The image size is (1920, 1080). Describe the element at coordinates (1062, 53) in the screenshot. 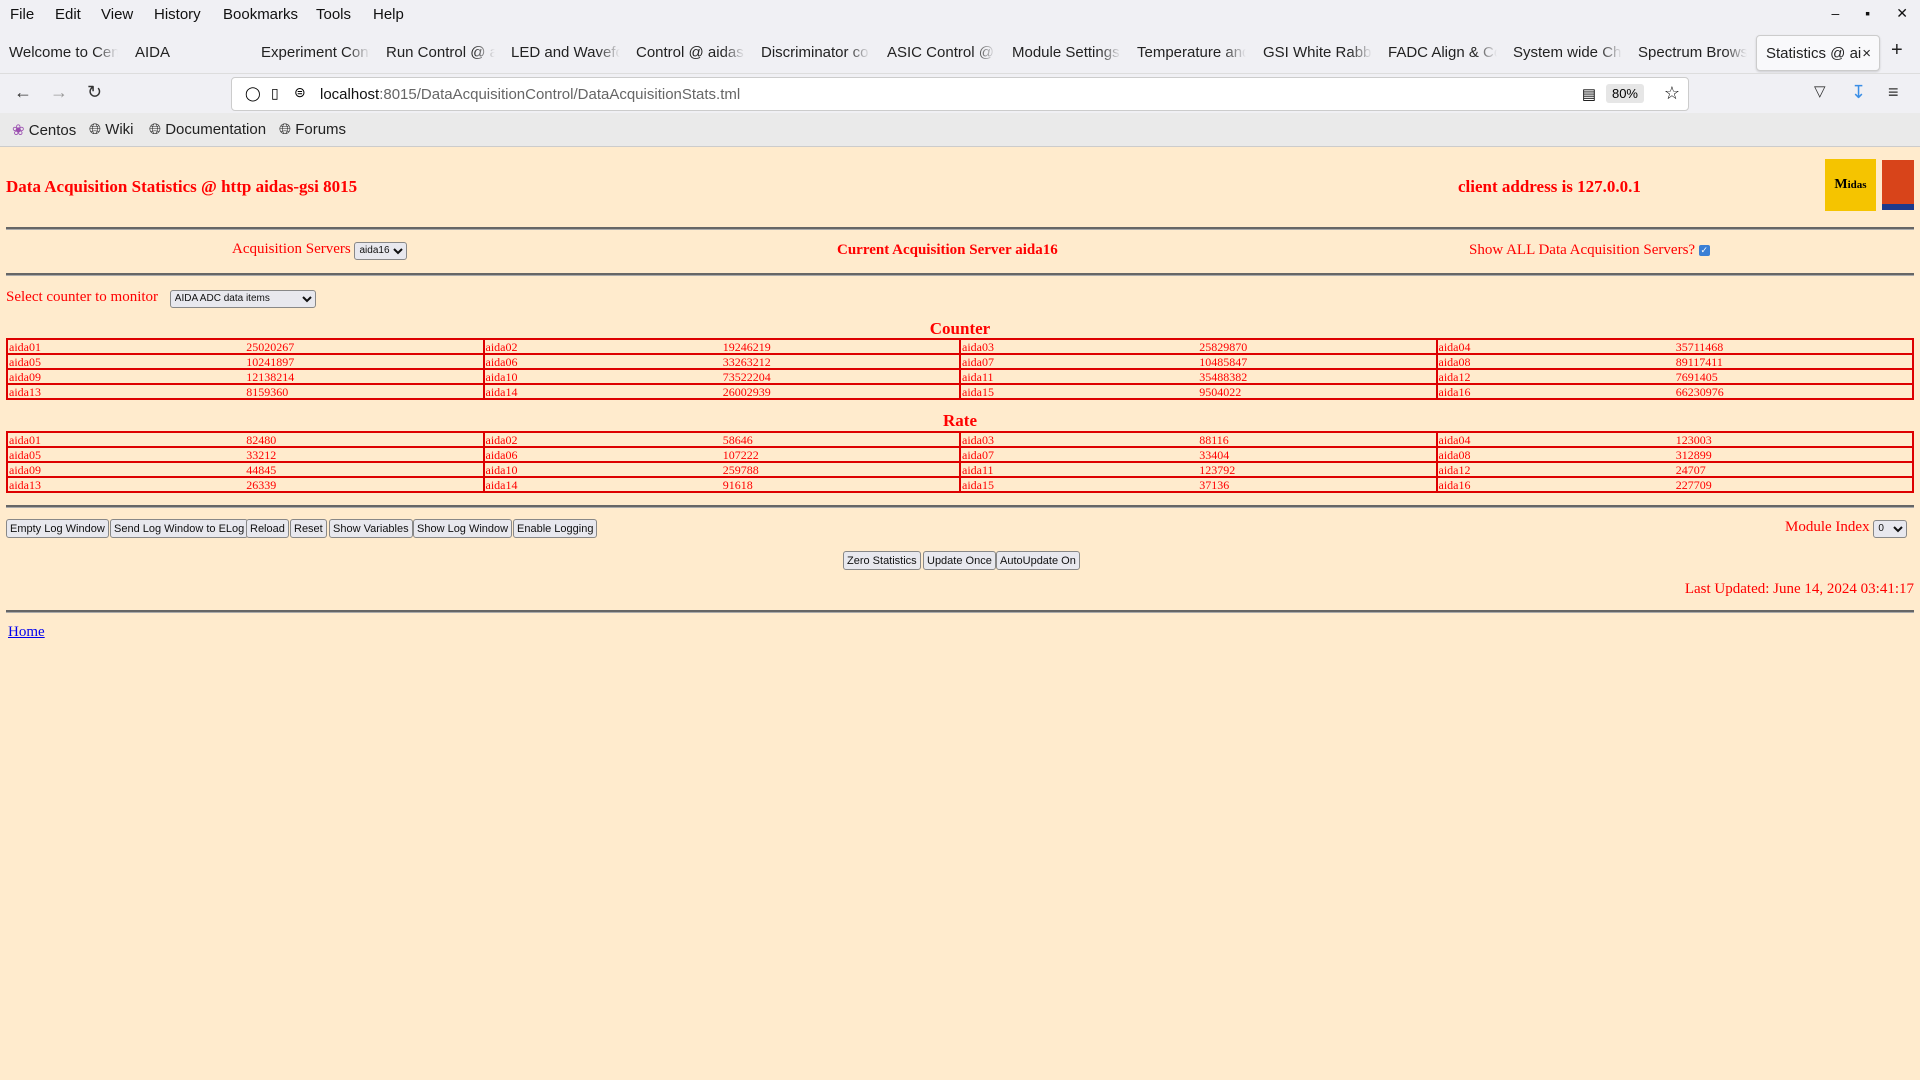

I see `tab: Module Settings` at that location.